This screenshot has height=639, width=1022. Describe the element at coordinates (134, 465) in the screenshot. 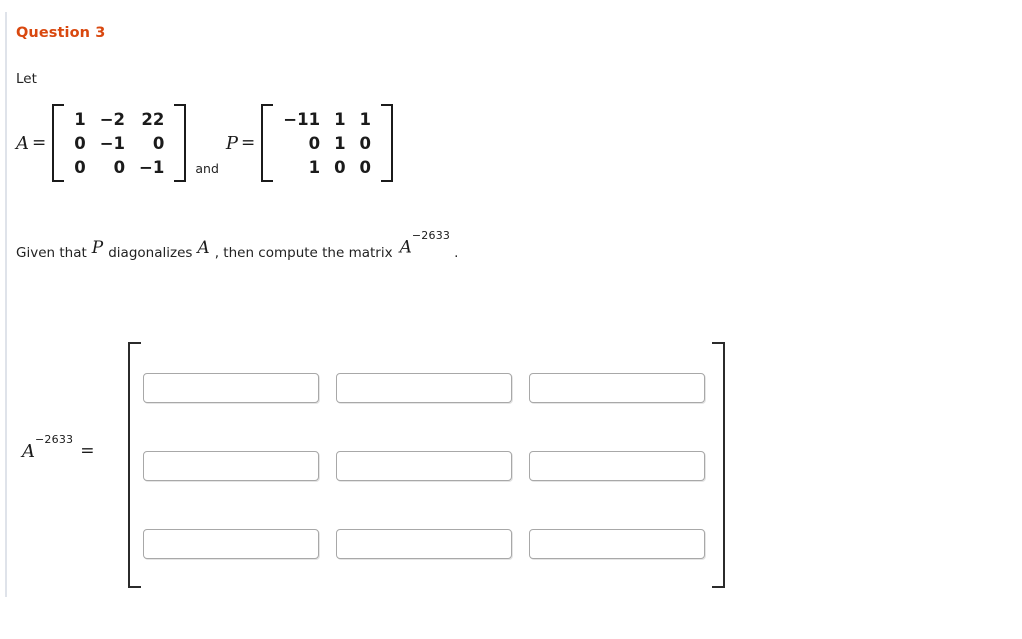

I see `answer-matrix-left-bracket` at that location.